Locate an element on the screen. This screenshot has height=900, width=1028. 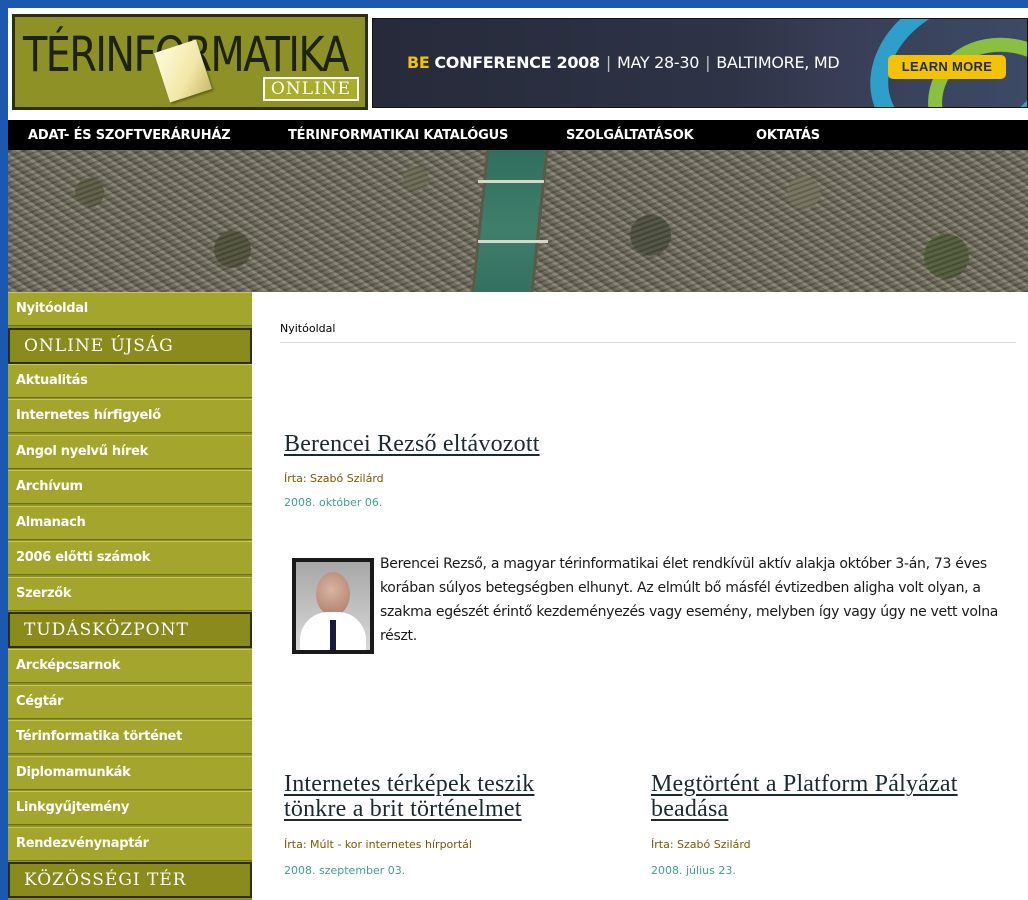
featured-article-title: Berencei Rezső eltávozott is located at coordinates (412, 444).